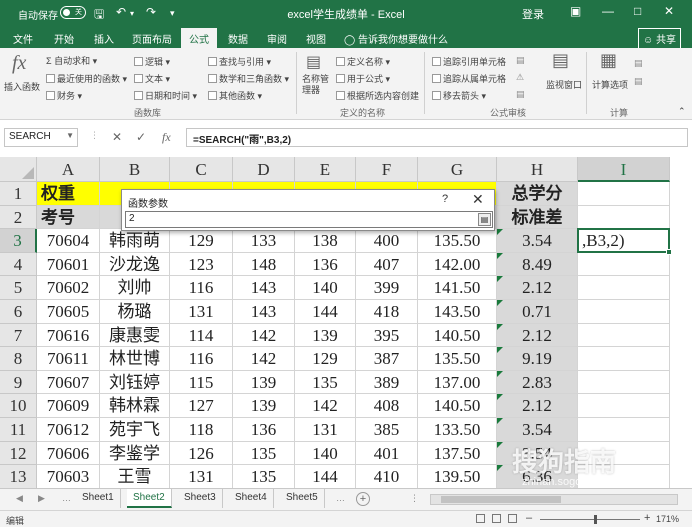 The image size is (692, 527). I want to click on cell-a10: 70609, so click(68, 406).